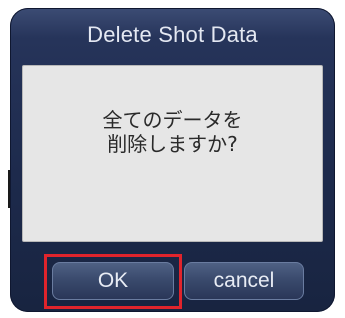 Image resolution: width=345 pixels, height=318 pixels. What do you see at coordinates (244, 281) in the screenshot?
I see `cancel-button: cancel` at bounding box center [244, 281].